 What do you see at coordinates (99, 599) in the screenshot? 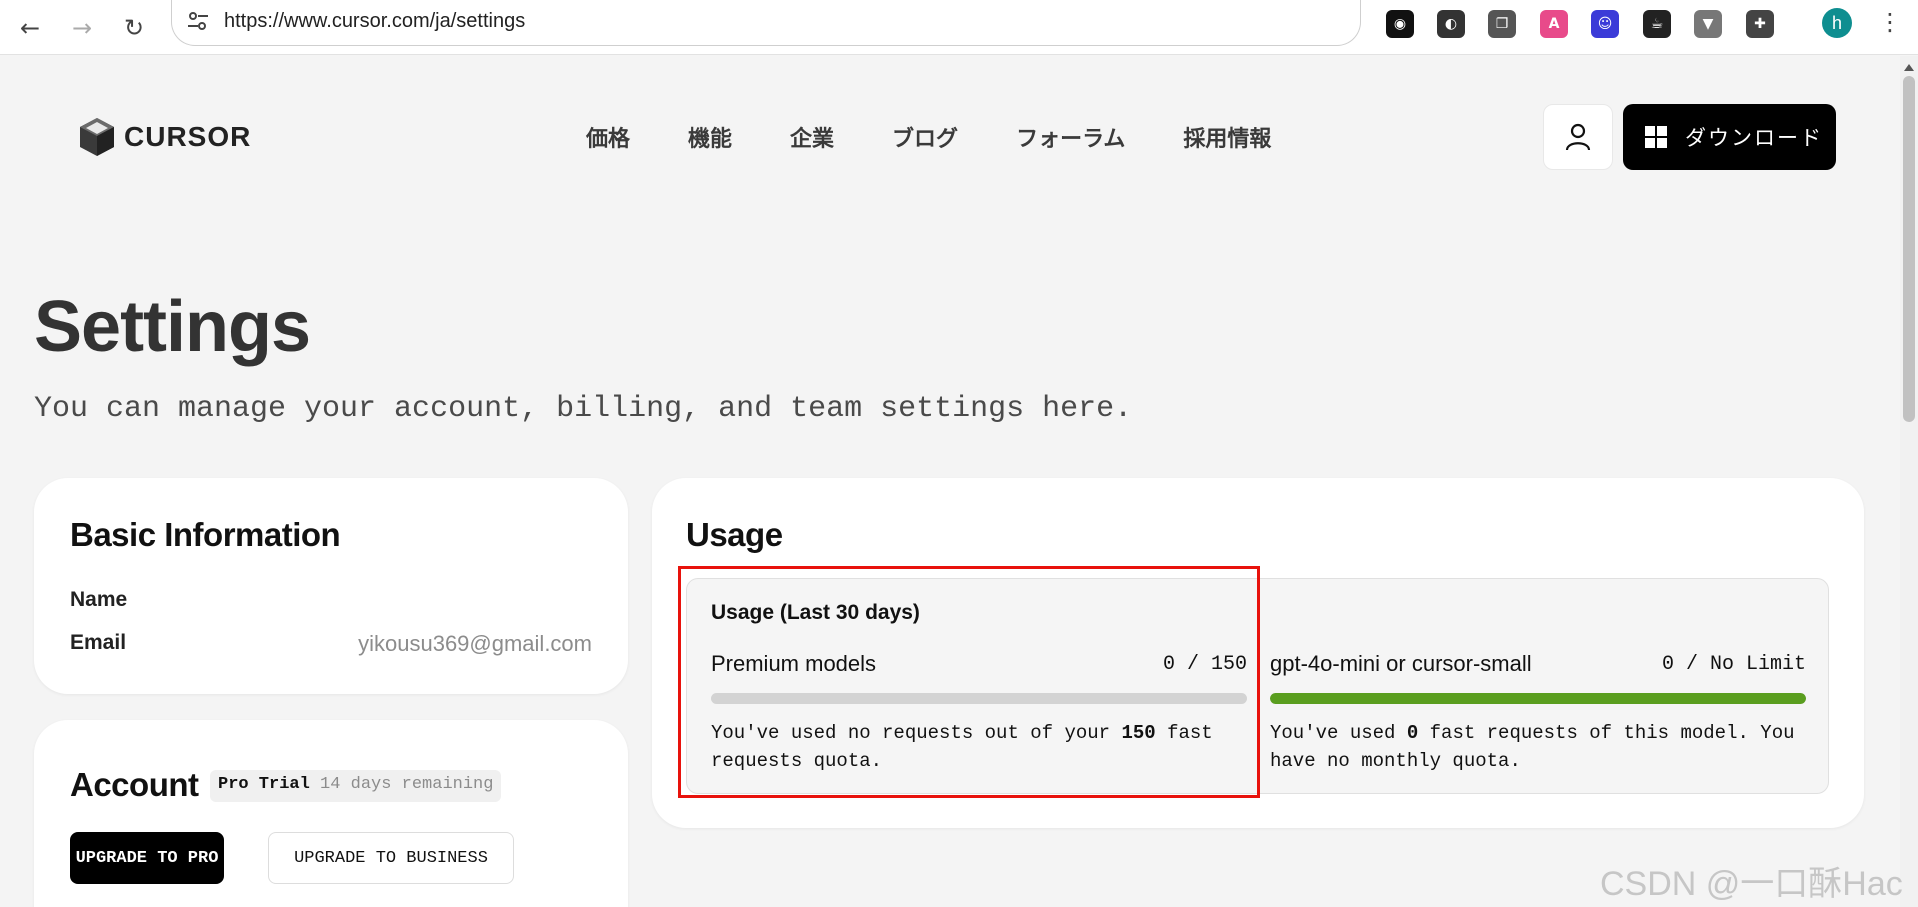
I see `name-label: Name` at bounding box center [99, 599].